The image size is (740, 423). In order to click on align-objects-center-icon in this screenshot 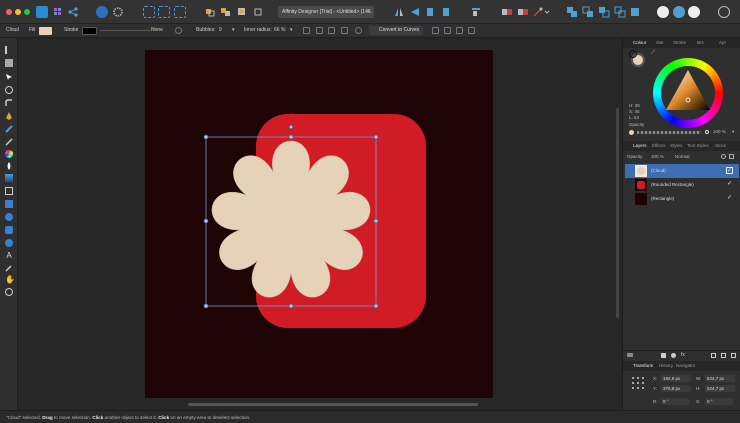, I will do `click(447, 30)`.